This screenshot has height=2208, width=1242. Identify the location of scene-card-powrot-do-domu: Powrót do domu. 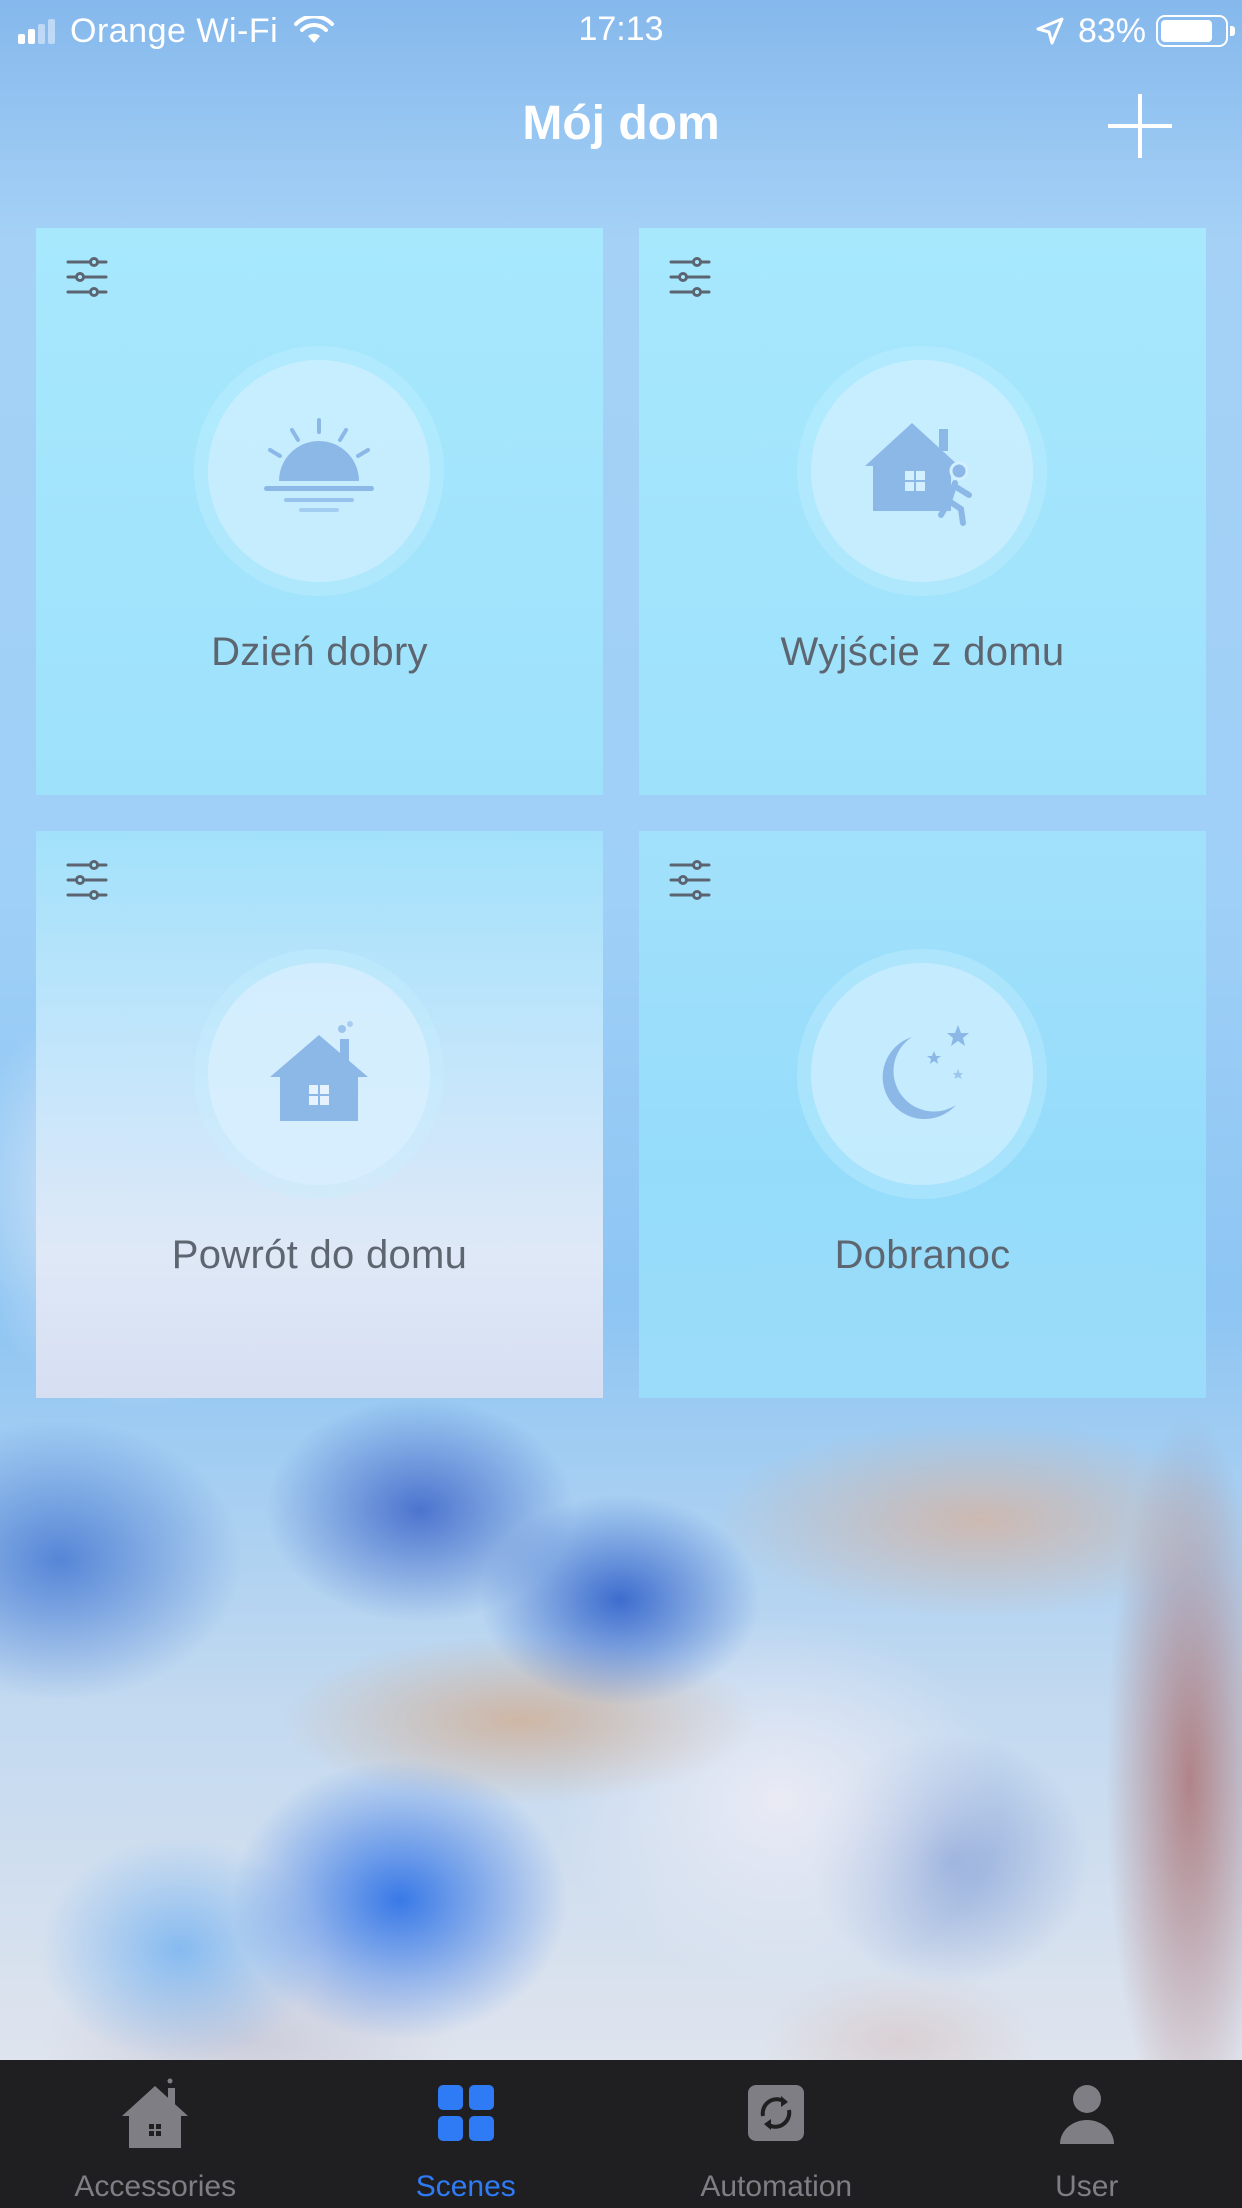
(319, 1114).